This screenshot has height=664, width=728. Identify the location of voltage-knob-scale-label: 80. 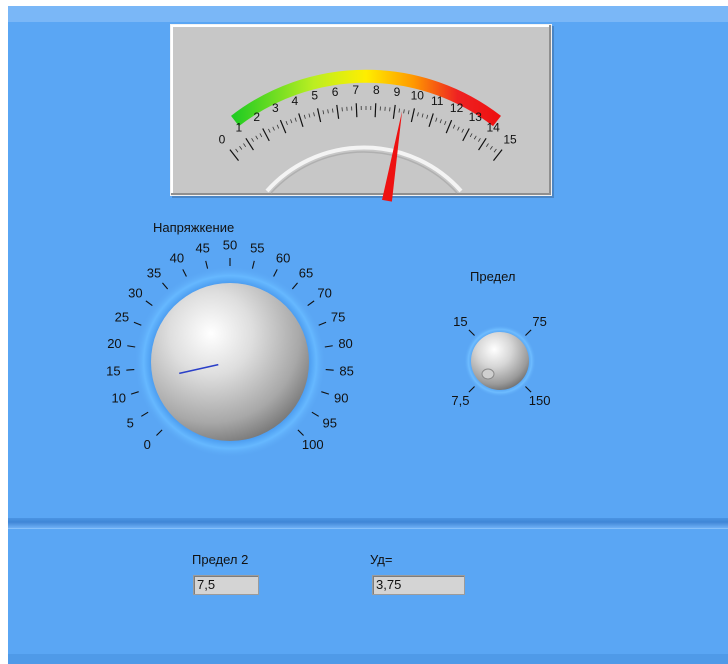
(345, 343).